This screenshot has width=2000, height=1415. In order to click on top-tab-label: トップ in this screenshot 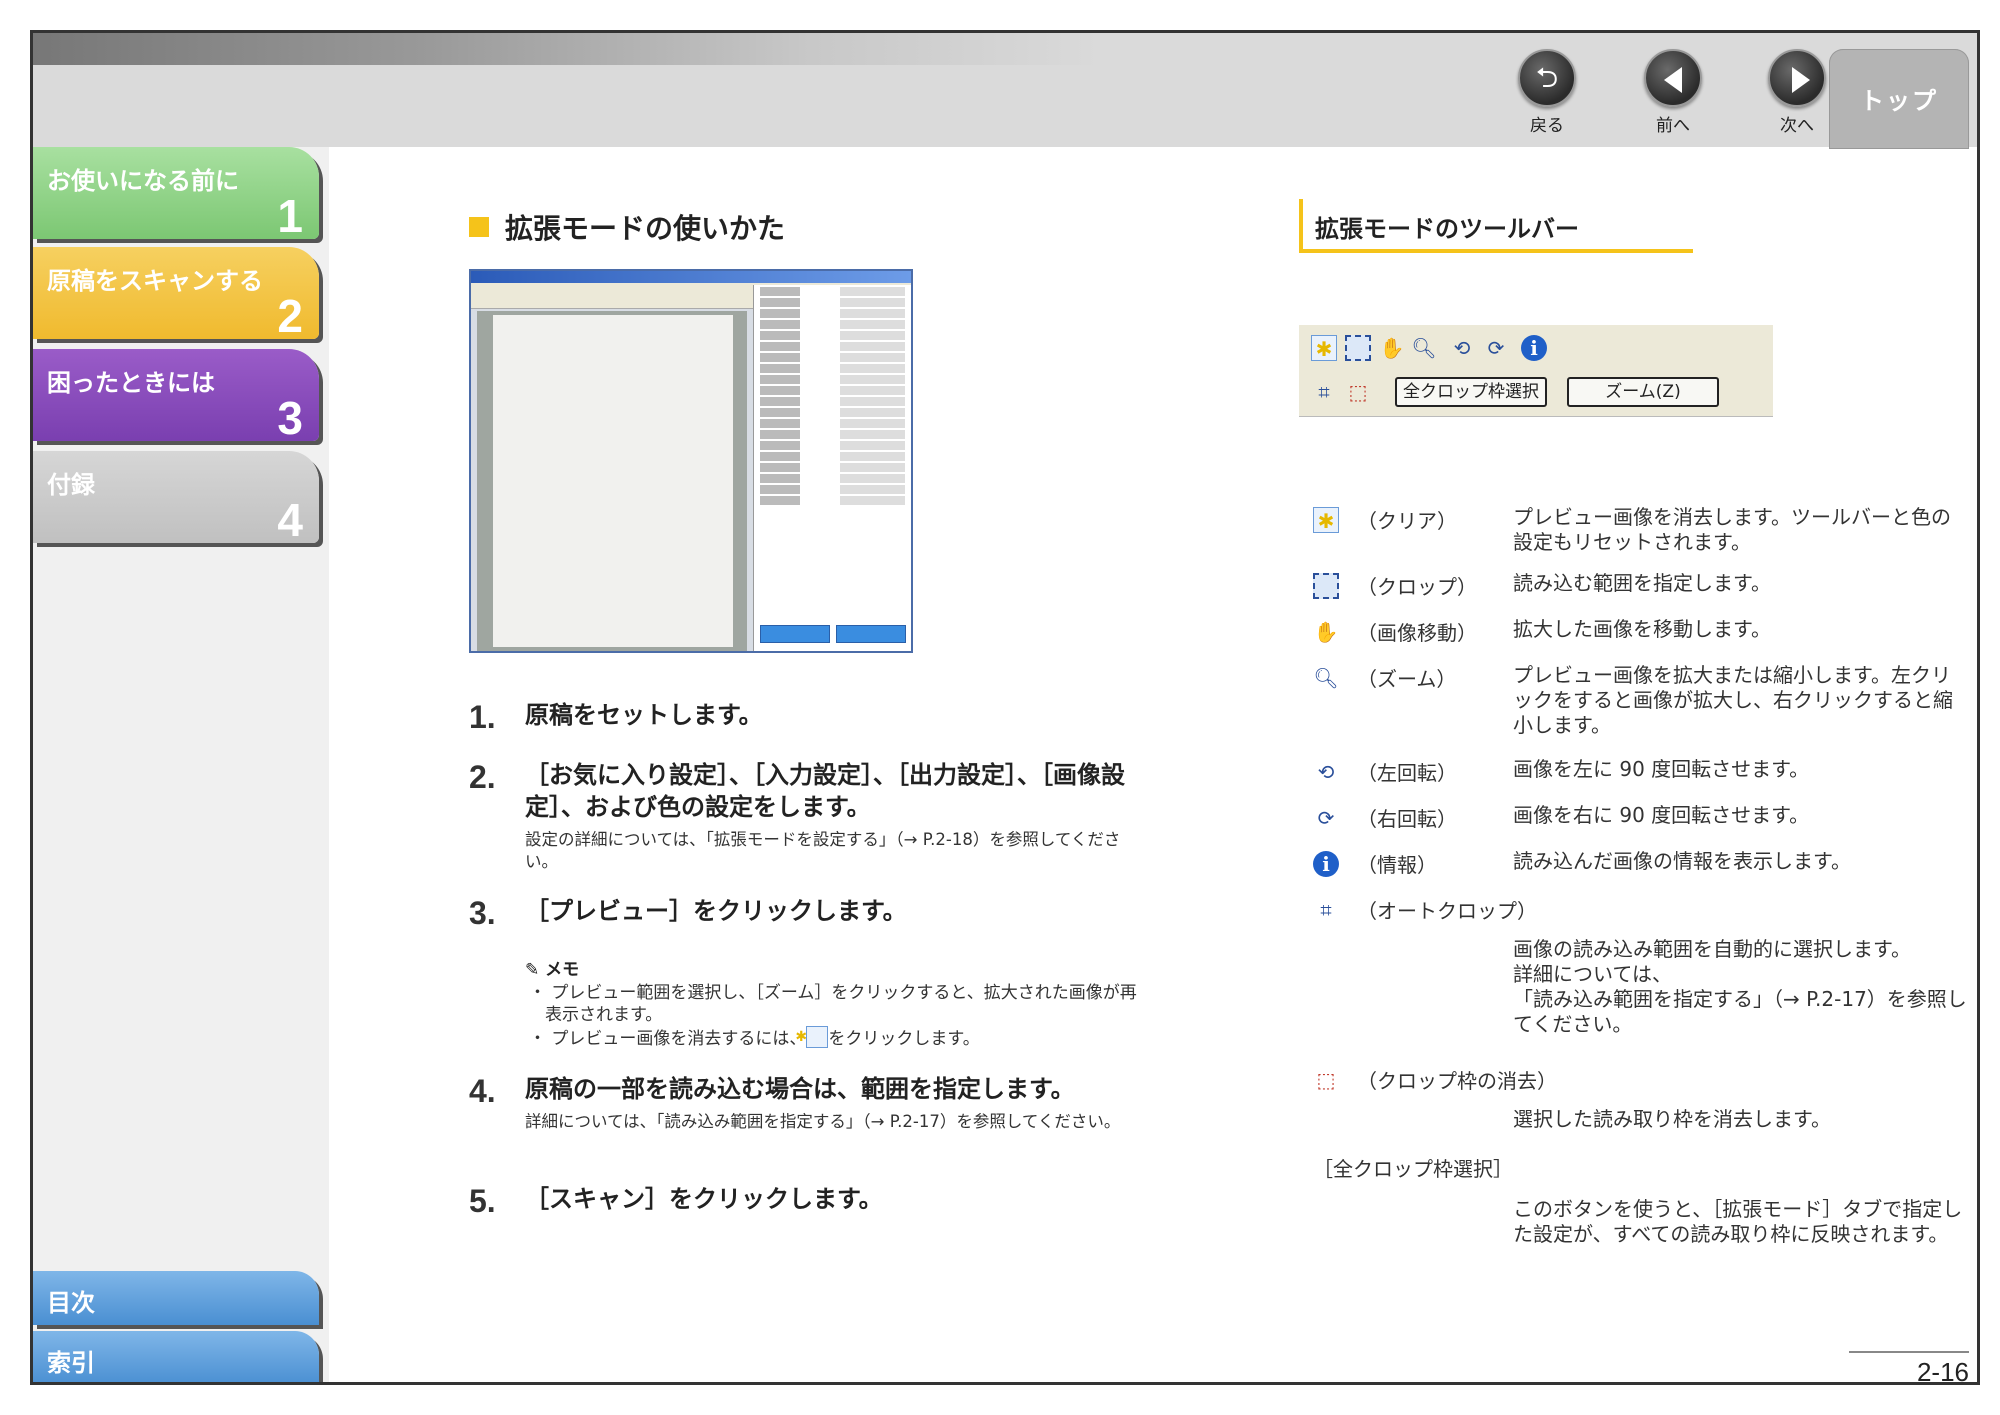, I will do `click(1899, 101)`.